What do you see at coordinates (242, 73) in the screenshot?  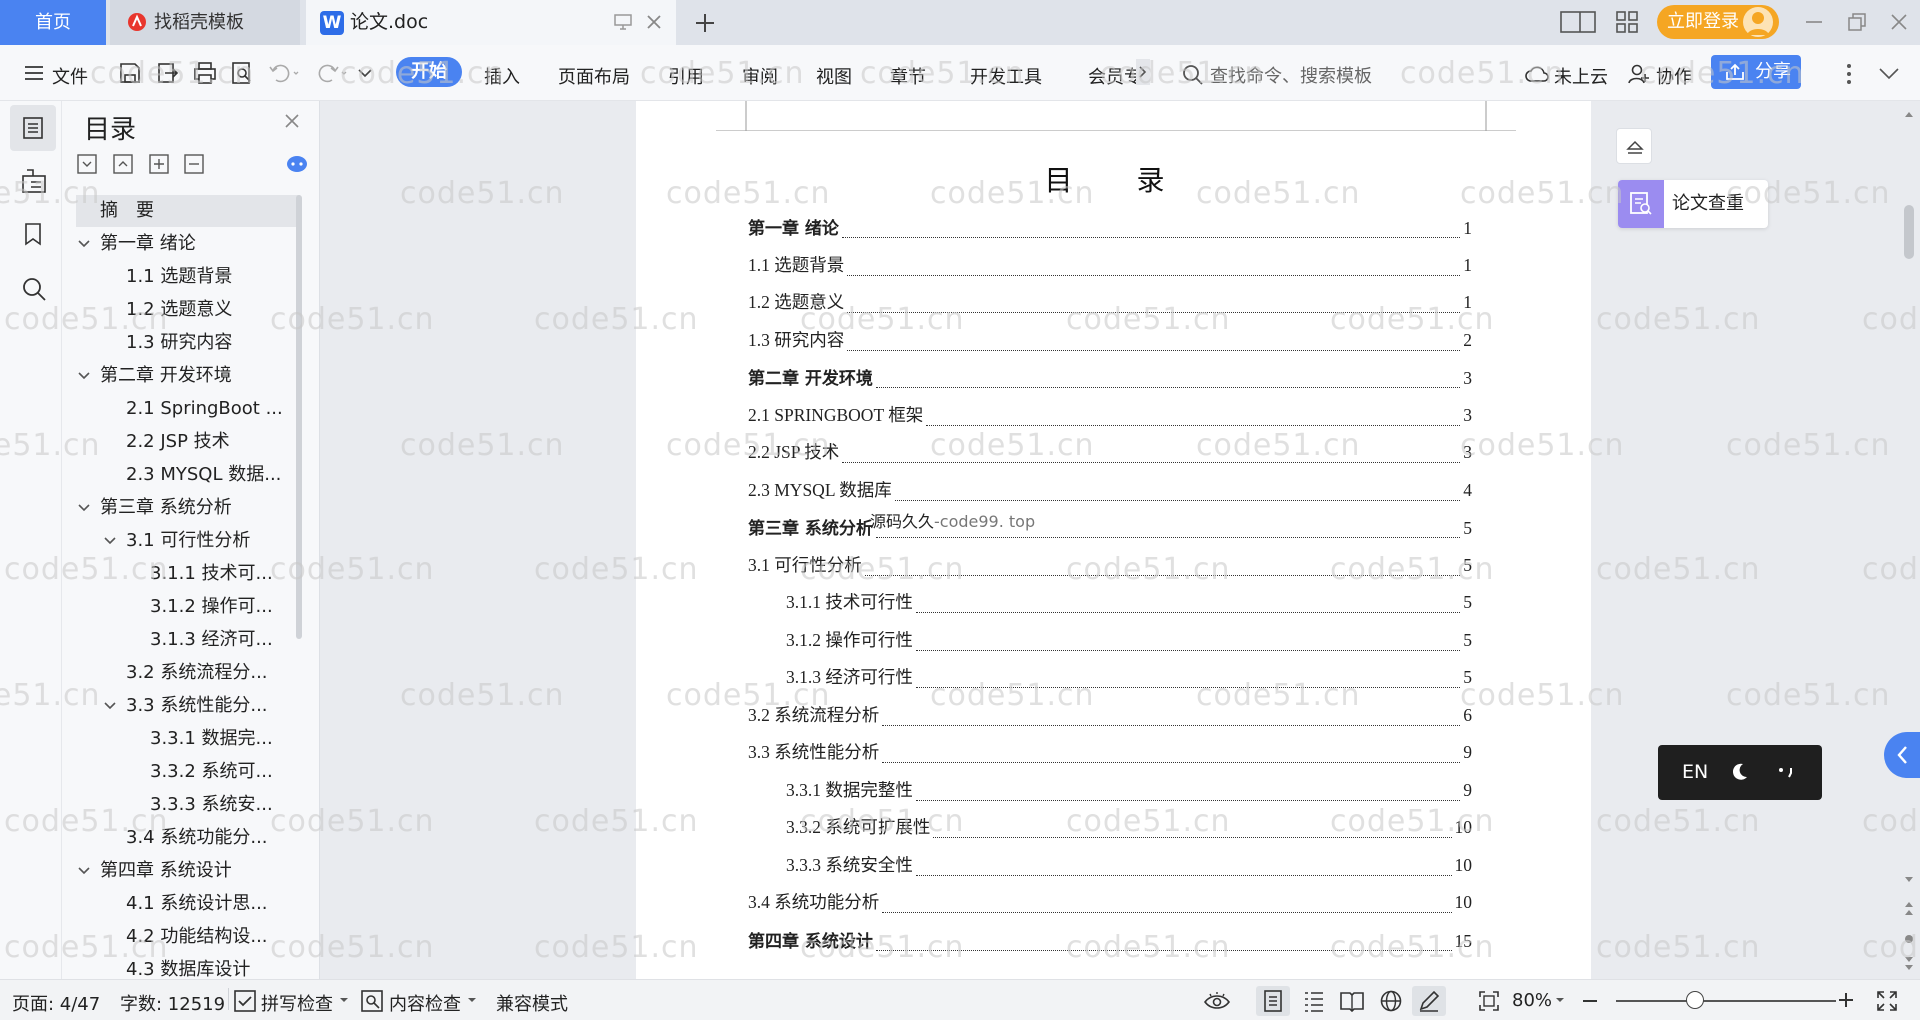 I see `print-preview-icon` at bounding box center [242, 73].